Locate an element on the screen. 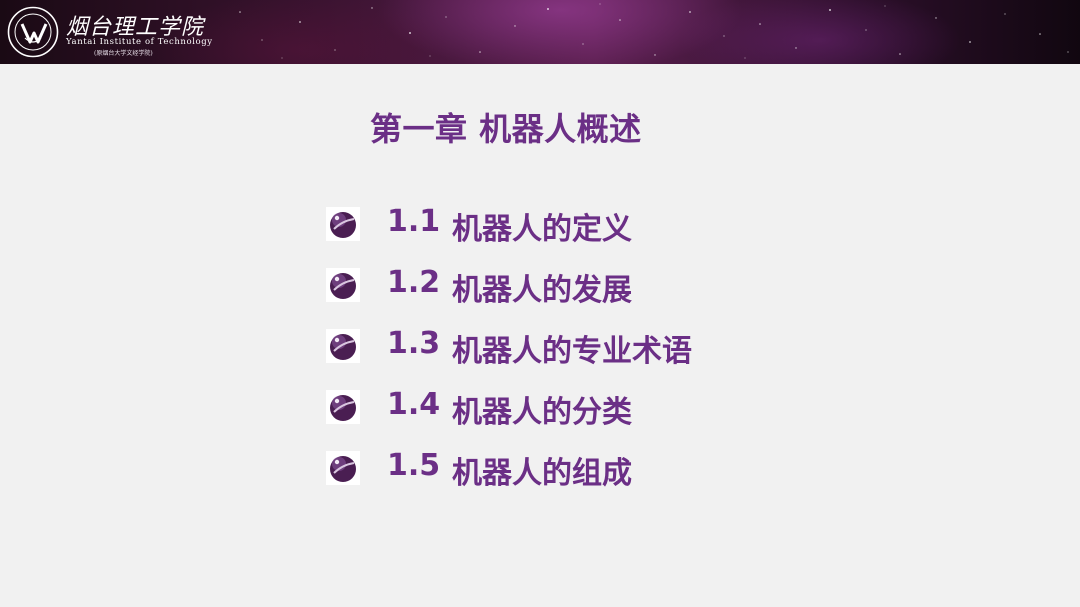 Image resolution: width=1080 pixels, height=607 pixels. toc-item-1-5: 1.5 机器人的组成 is located at coordinates (546, 474).